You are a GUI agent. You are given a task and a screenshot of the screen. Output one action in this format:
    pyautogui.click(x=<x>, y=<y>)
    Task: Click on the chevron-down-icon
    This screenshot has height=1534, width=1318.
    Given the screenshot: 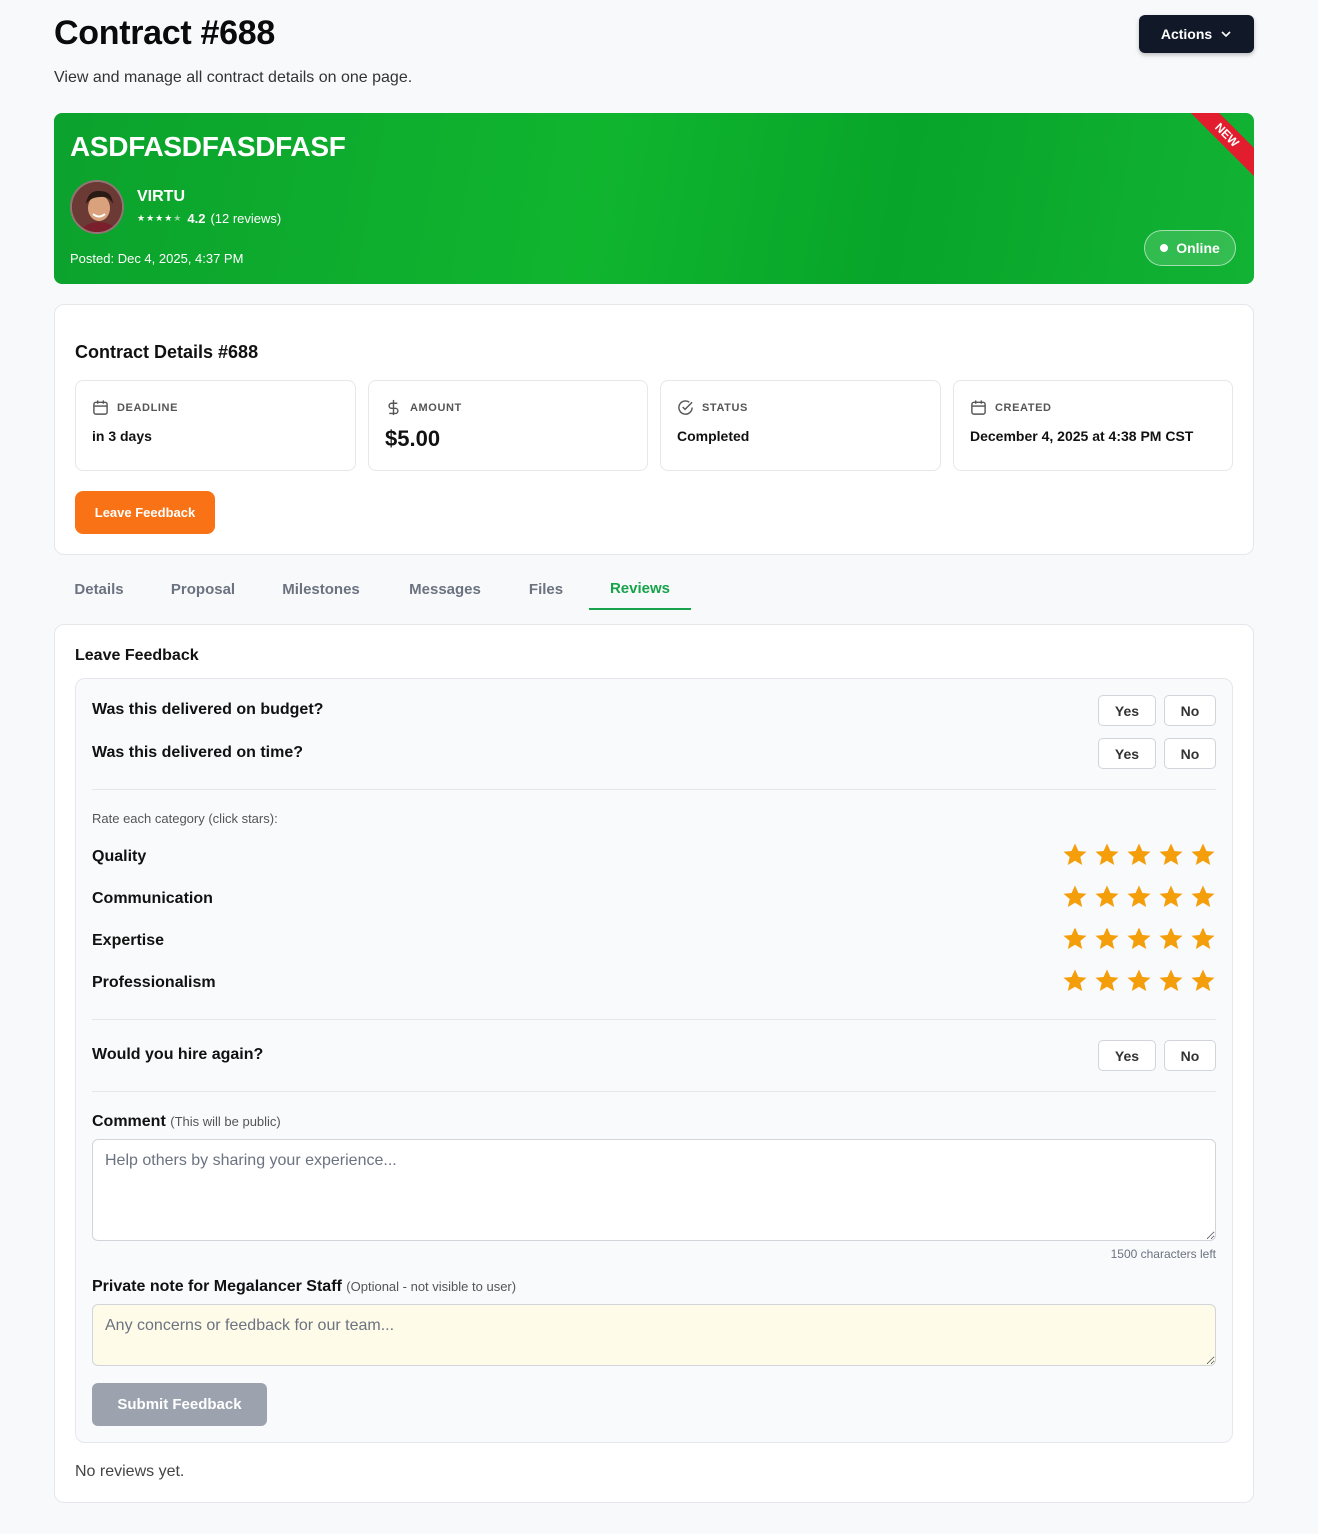 What is the action you would take?
    pyautogui.click(x=1226, y=34)
    